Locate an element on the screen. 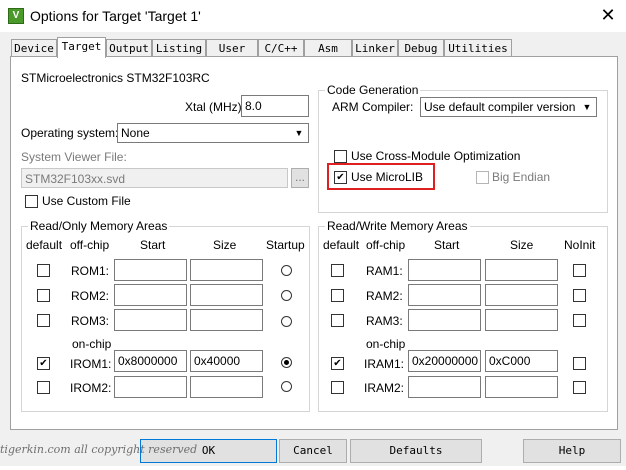  big-endian-checkbox is located at coordinates (482, 177).